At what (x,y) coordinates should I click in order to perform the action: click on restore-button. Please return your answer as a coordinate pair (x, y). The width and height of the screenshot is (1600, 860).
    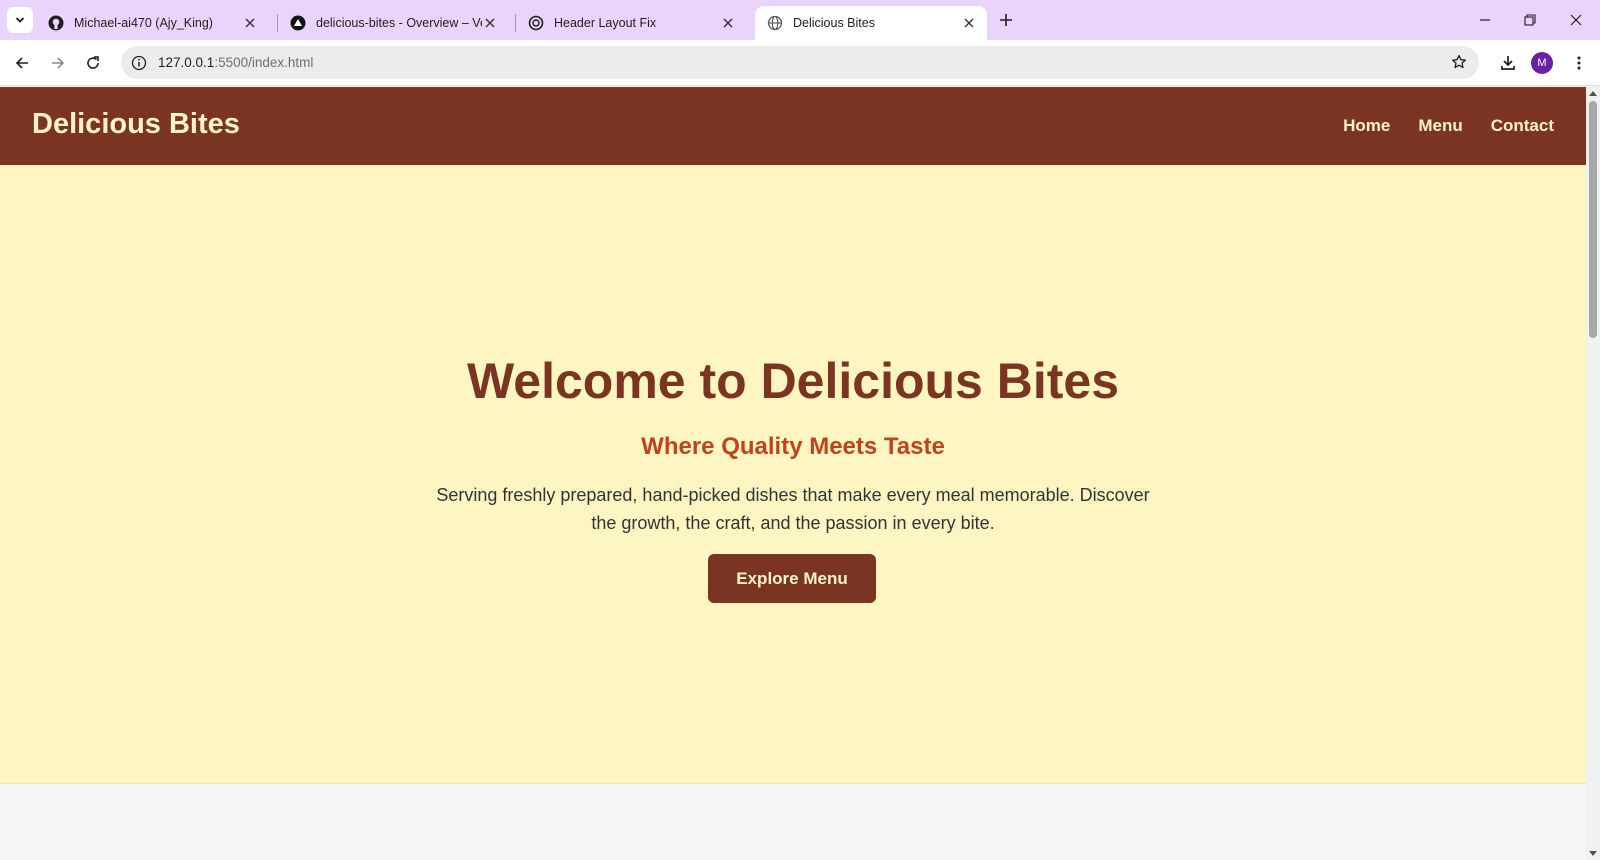
    Looking at the image, I should click on (1530, 20).